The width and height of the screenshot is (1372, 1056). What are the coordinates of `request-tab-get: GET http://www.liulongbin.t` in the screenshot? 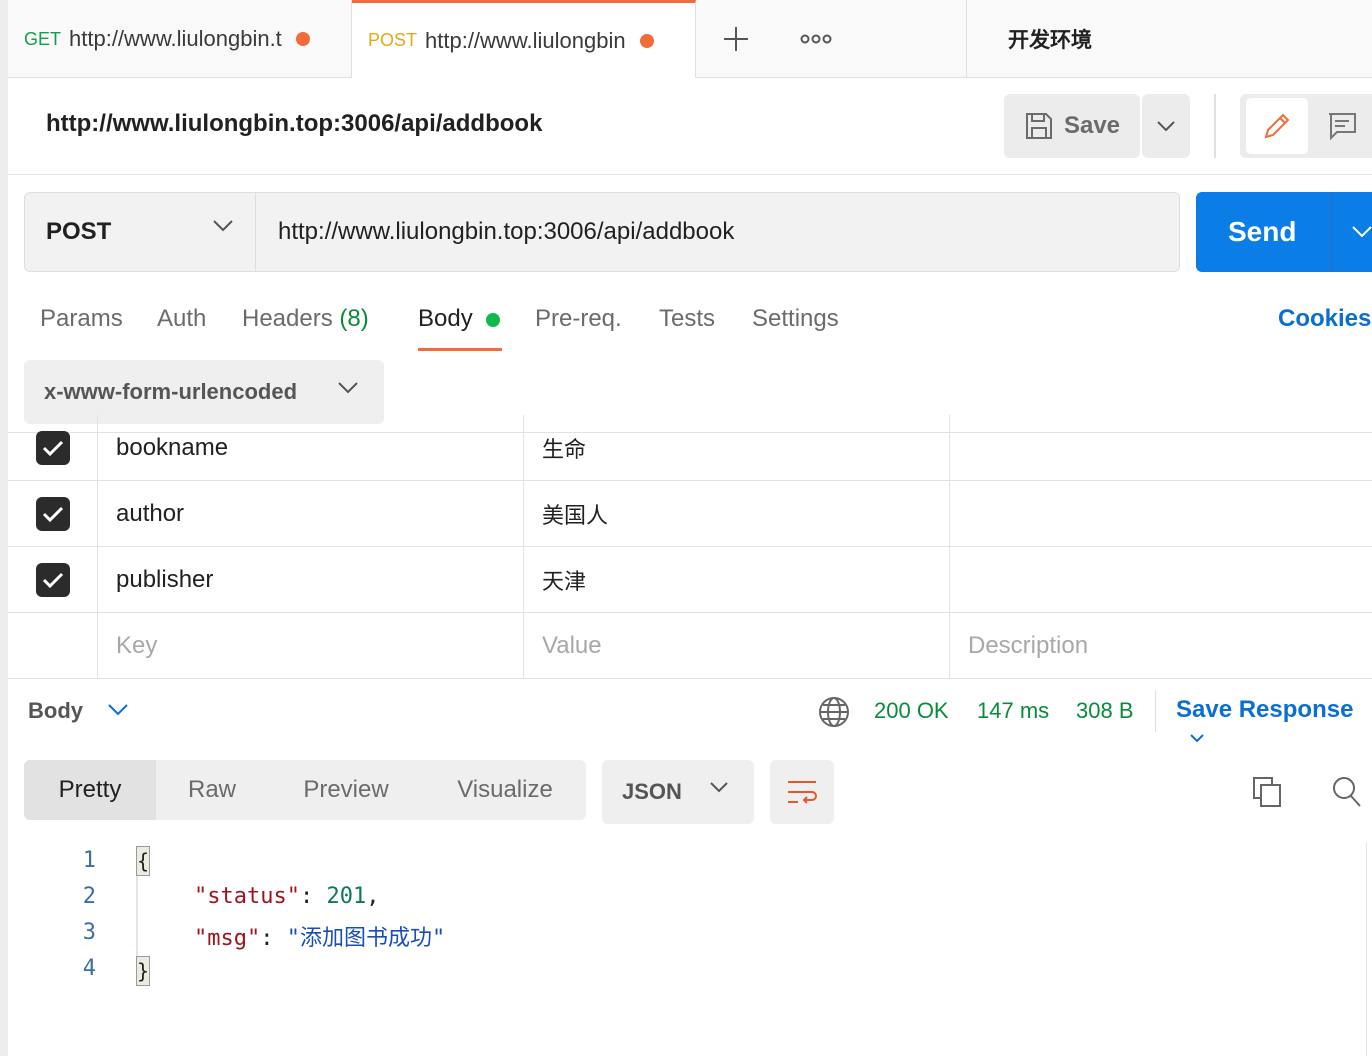 It's located at (180, 39).